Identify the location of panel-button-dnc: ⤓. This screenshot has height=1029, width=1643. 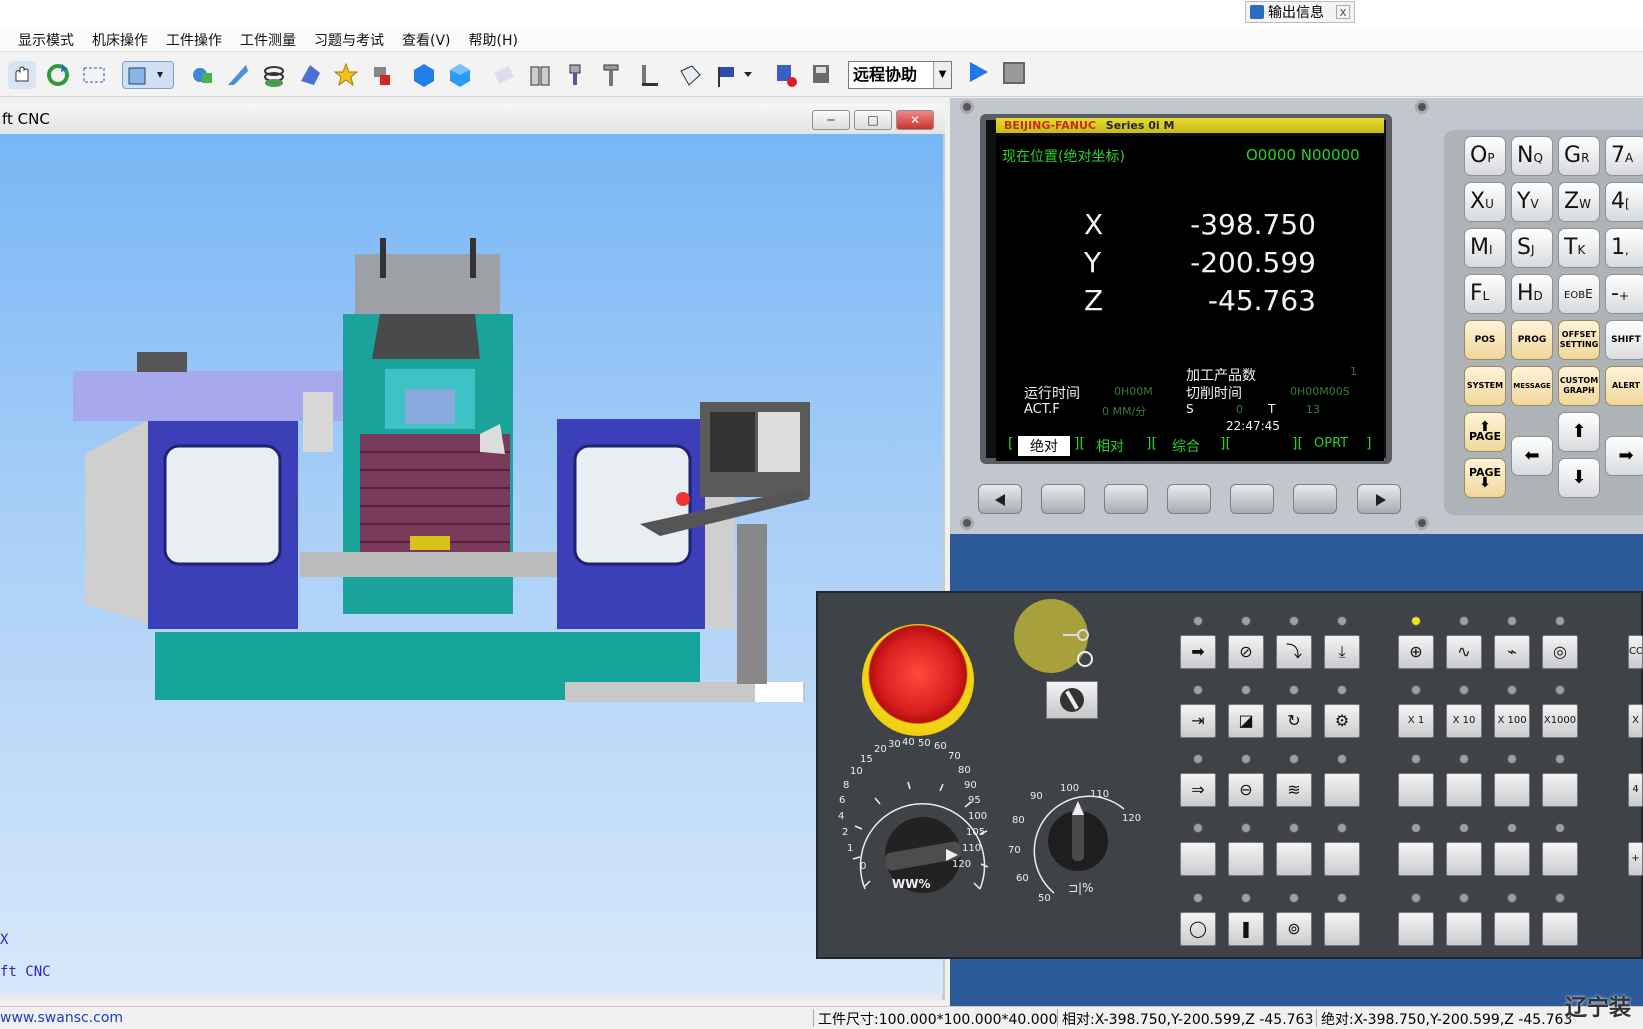
(1342, 652).